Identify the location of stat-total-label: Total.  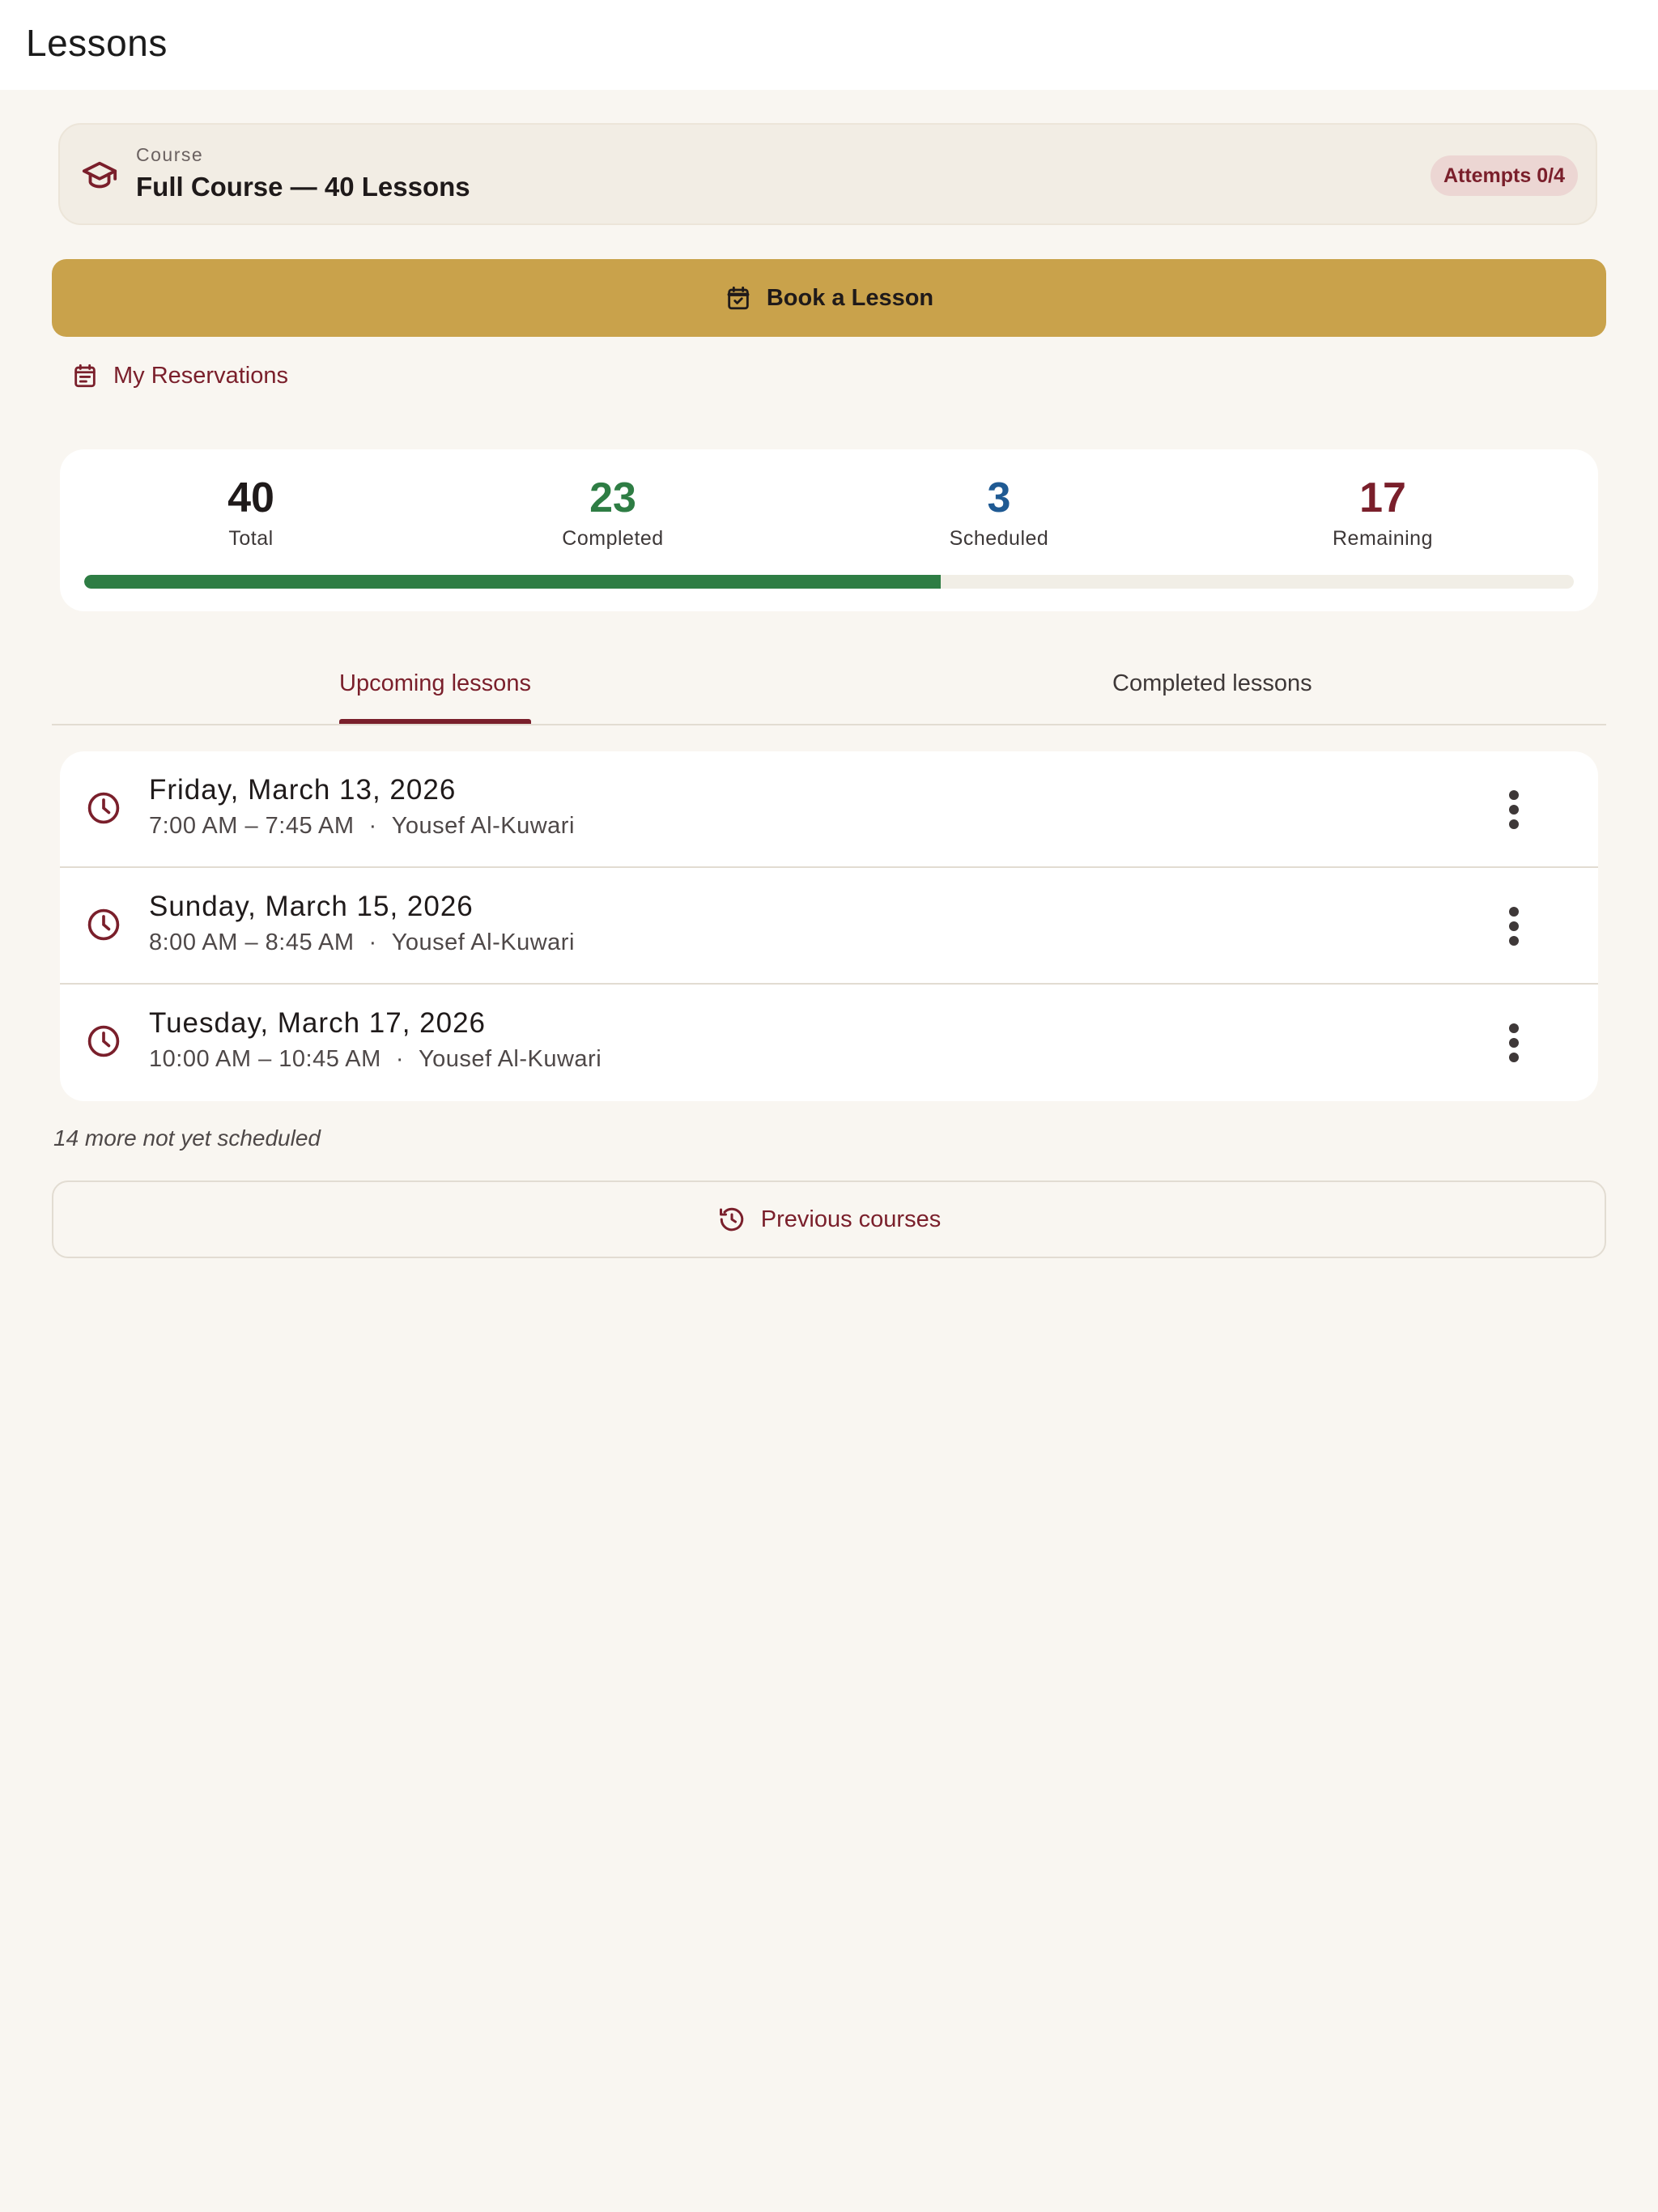
(251, 539).